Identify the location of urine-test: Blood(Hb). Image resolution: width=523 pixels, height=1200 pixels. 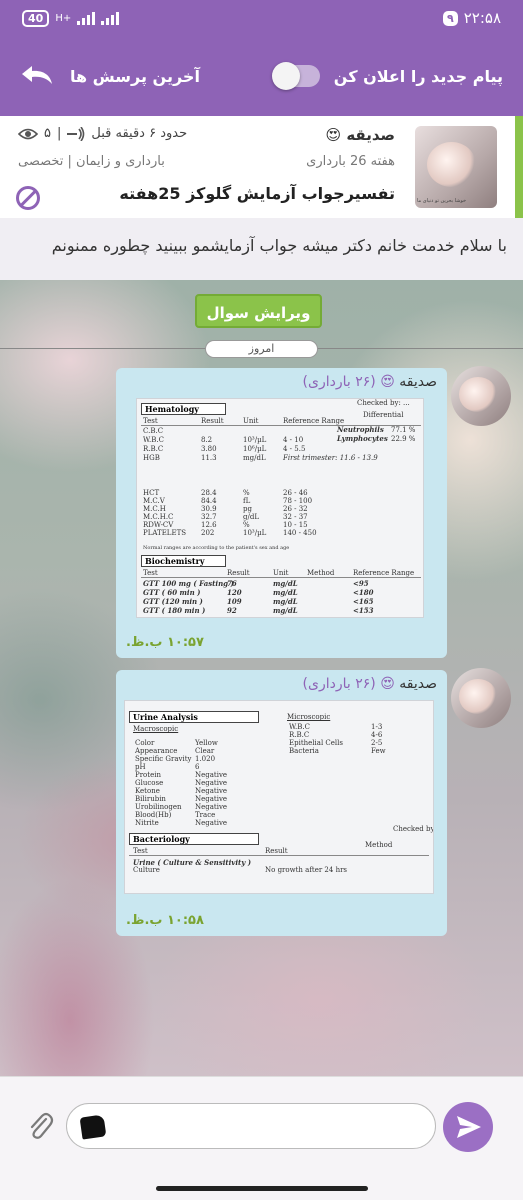
(153, 815).